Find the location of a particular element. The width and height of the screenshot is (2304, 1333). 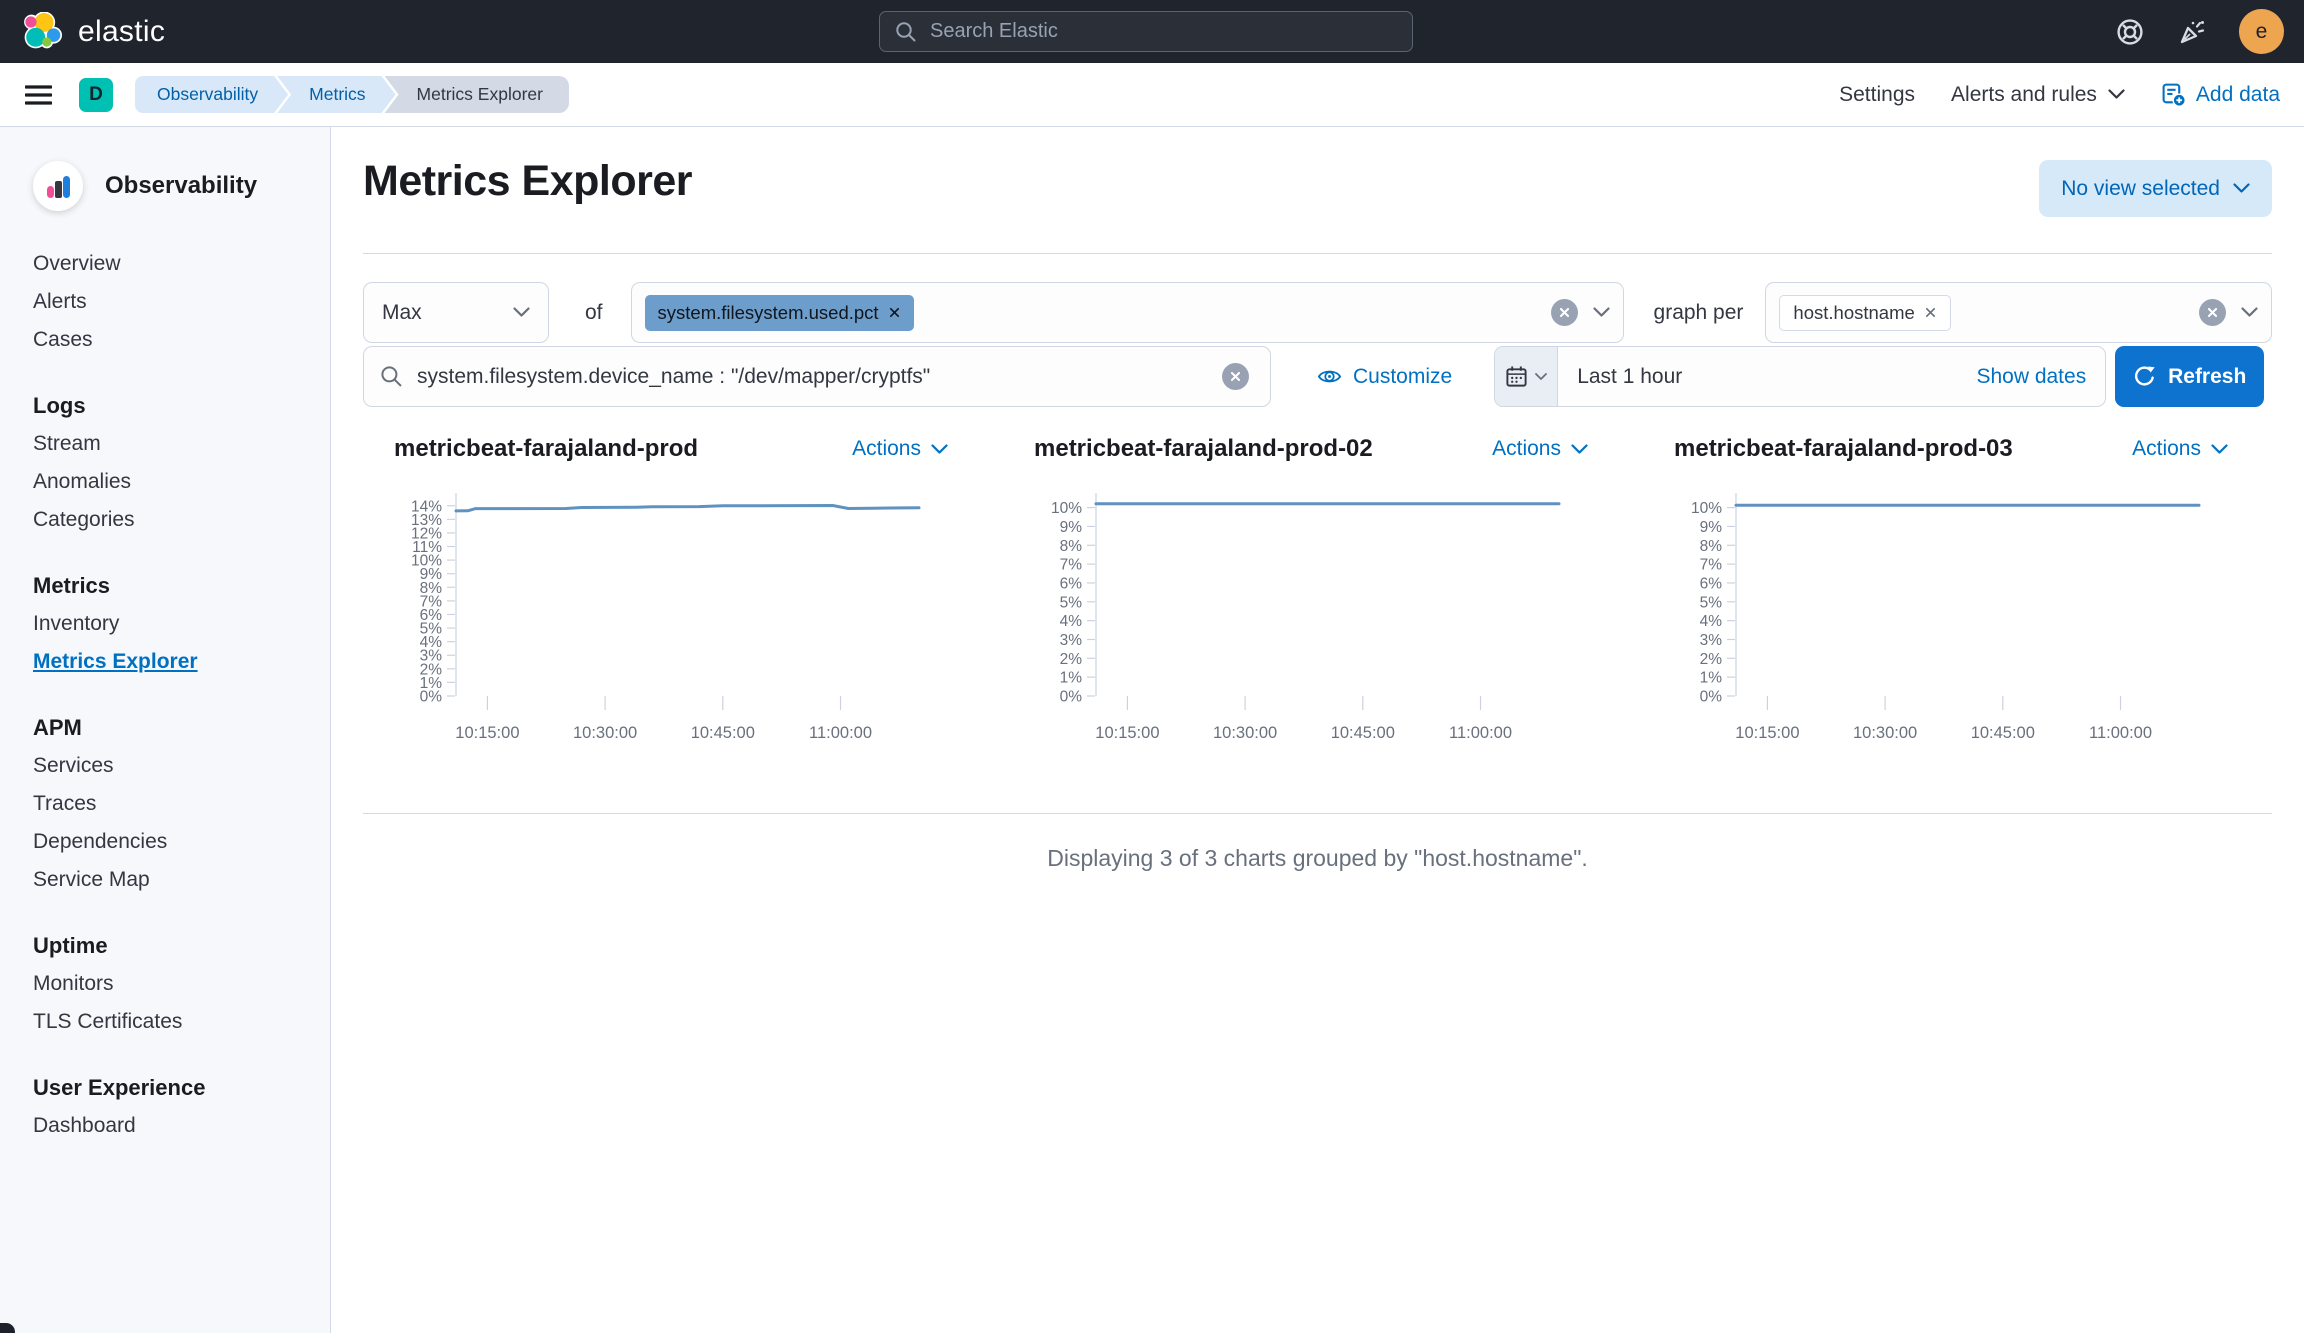

sidebar-item-stream: Stream is located at coordinates (174, 444).